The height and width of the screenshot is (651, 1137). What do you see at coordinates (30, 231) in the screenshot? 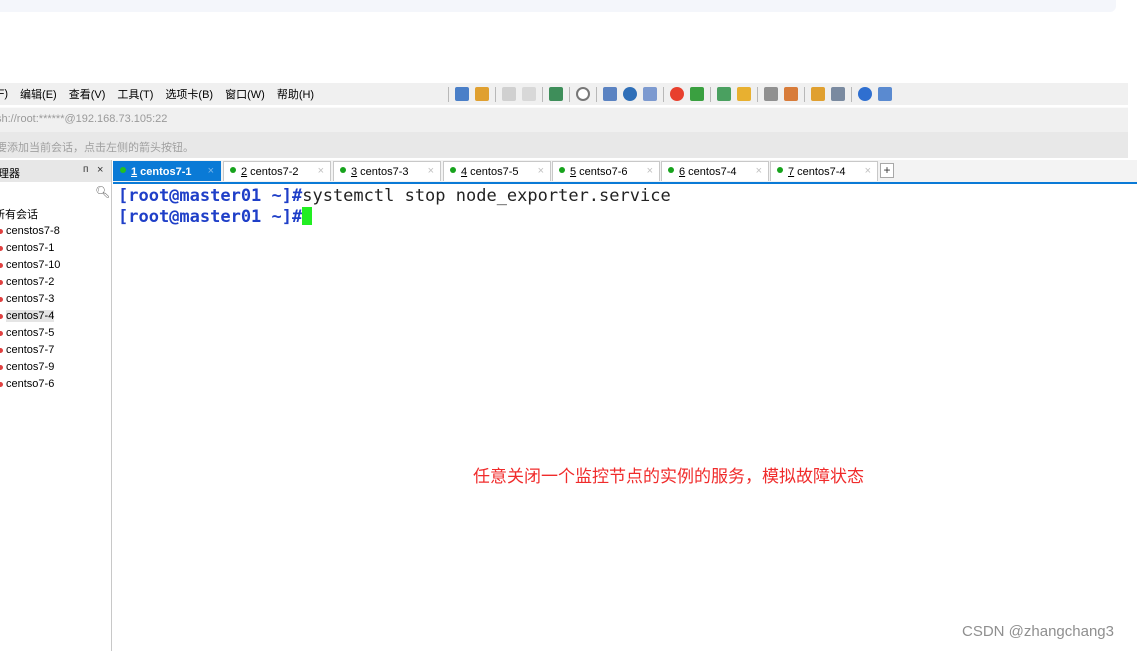
I see `session-item: censtos7-8` at bounding box center [30, 231].